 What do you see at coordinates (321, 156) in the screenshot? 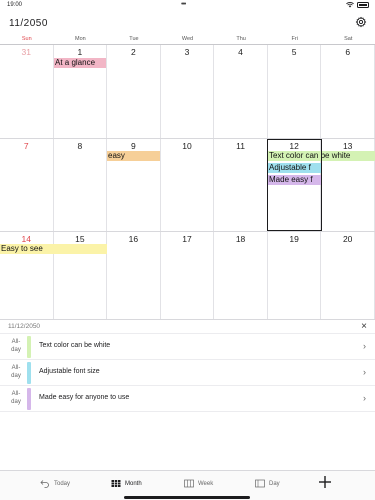
I see `event-bar: Text color can be white` at bounding box center [321, 156].